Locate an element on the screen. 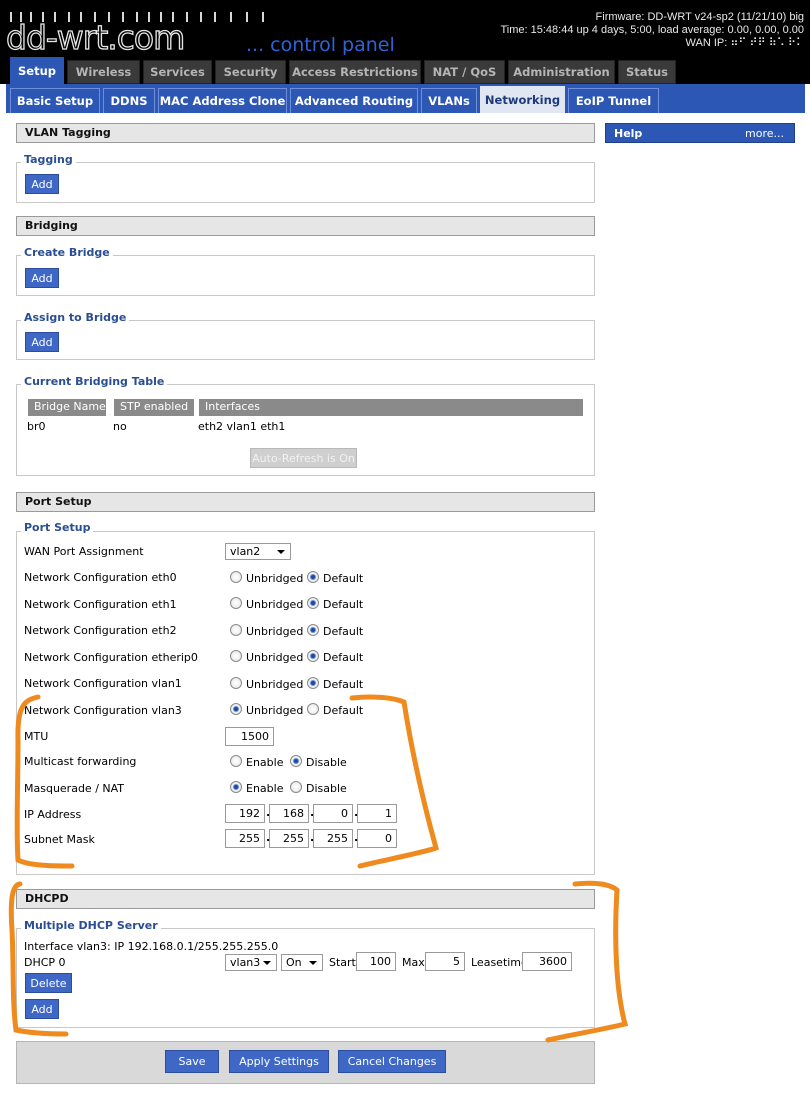 The image size is (810, 1095). dhcp-start-input: 100 is located at coordinates (376, 961).